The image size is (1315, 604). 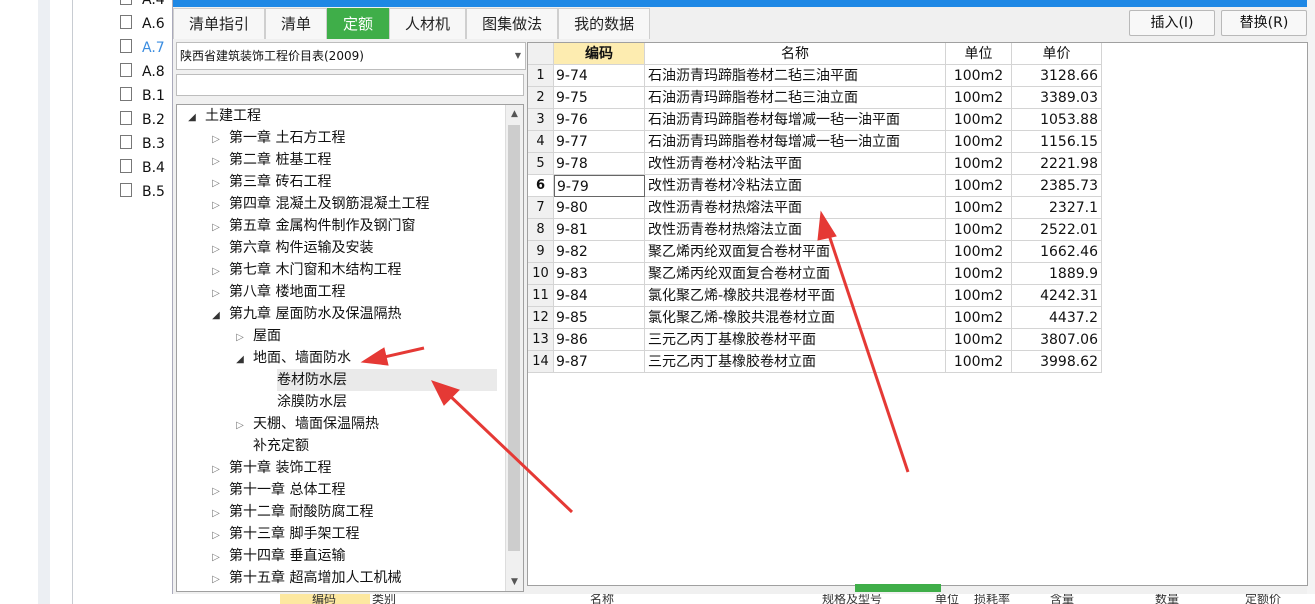 I want to click on library-select: 陕西省建筑装饰工程价目表(2009) ▼, so click(x=351, y=56).